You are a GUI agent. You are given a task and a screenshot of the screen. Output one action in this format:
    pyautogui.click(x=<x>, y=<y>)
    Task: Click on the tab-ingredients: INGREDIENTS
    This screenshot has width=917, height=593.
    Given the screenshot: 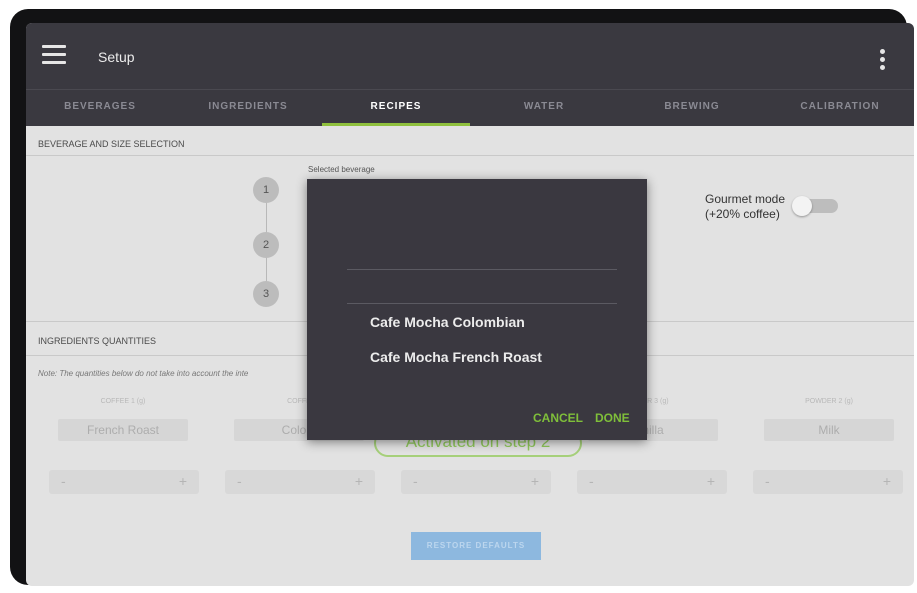 What is the action you would take?
    pyautogui.click(x=248, y=108)
    